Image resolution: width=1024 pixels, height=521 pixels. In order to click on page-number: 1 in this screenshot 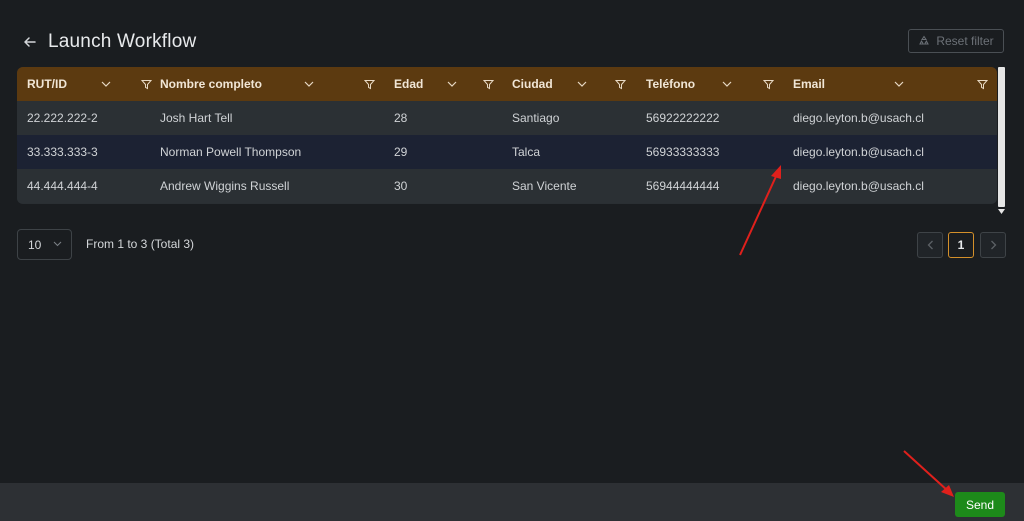, I will do `click(961, 245)`.